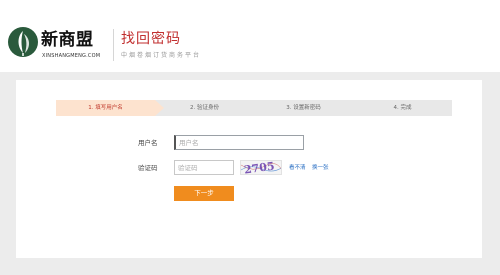  What do you see at coordinates (113, 45) in the screenshot?
I see `header-divider` at bounding box center [113, 45].